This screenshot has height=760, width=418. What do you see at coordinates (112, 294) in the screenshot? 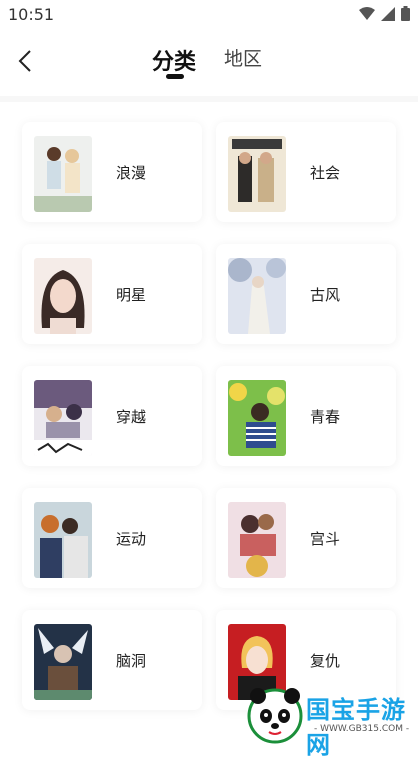
I see `category-card-celebrity: 明星` at bounding box center [112, 294].